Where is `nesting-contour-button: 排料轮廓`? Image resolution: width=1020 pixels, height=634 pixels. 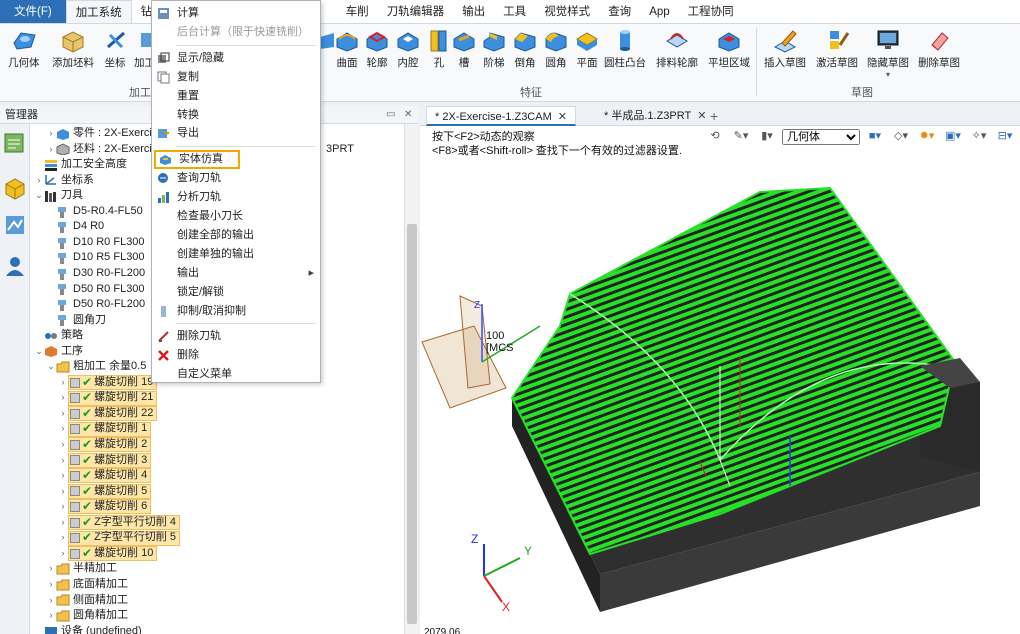
nesting-contour-button: 排料轮廓 is located at coordinates (677, 48).